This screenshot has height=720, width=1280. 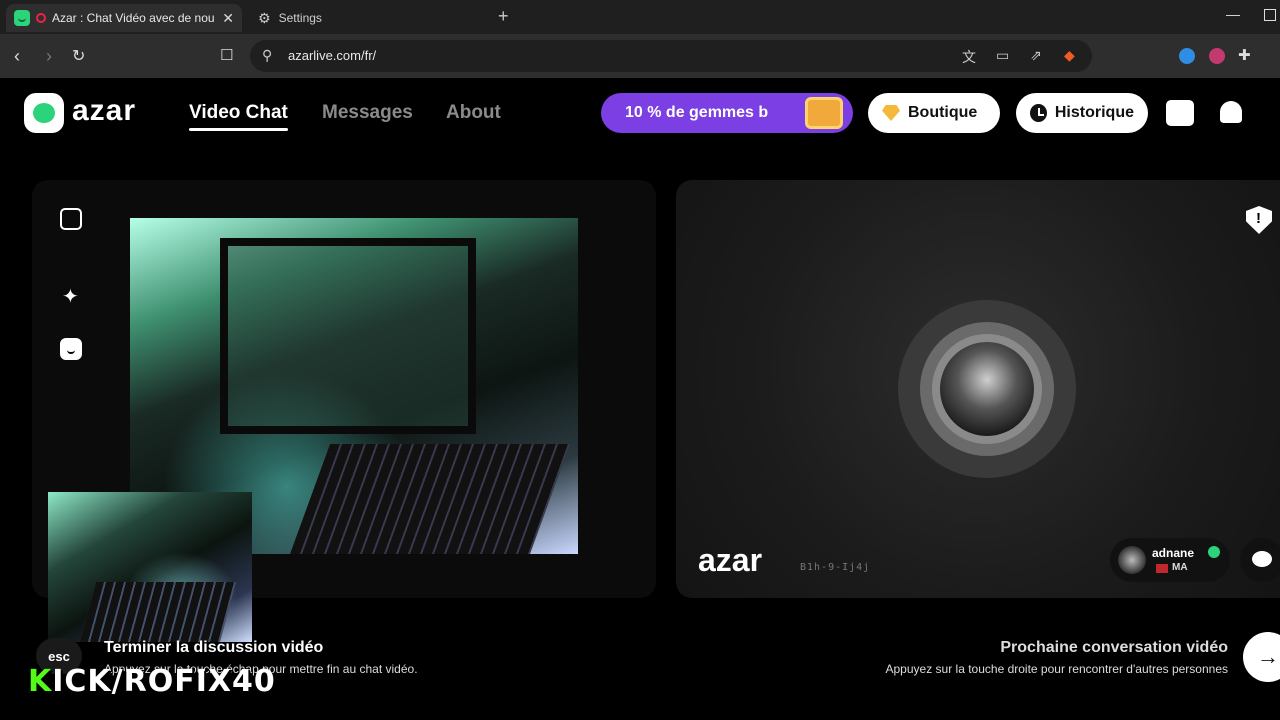 I want to click on kick-channel-name: ICK/ROFIX40, so click(x=164, y=681).